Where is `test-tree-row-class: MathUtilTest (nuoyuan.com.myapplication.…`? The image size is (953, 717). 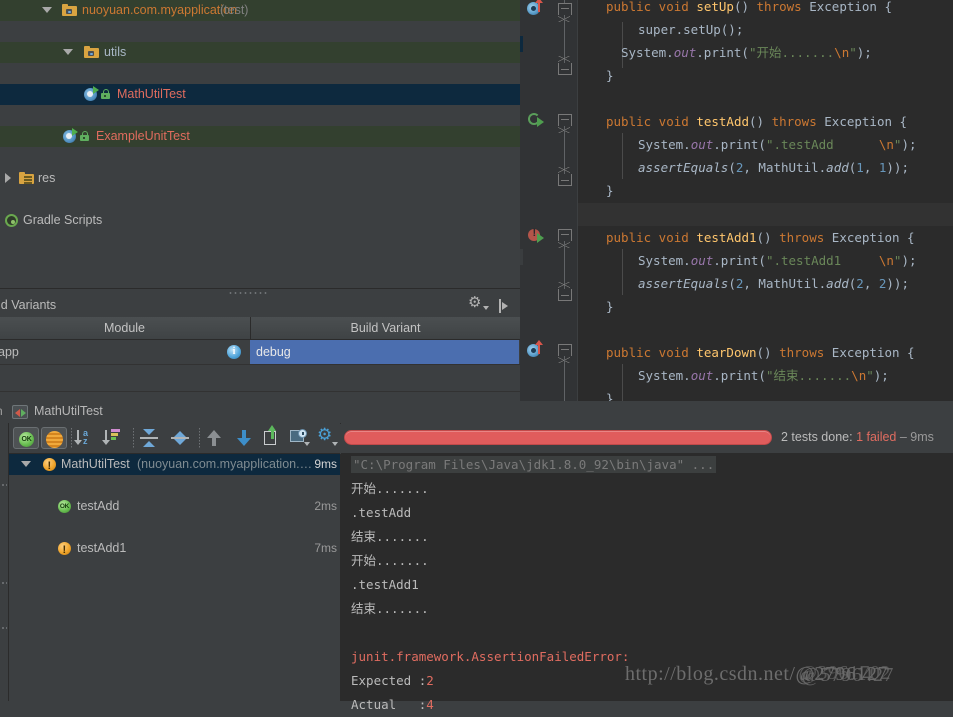 test-tree-row-class: MathUtilTest (nuoyuan.com.myapplication.… is located at coordinates (174, 465).